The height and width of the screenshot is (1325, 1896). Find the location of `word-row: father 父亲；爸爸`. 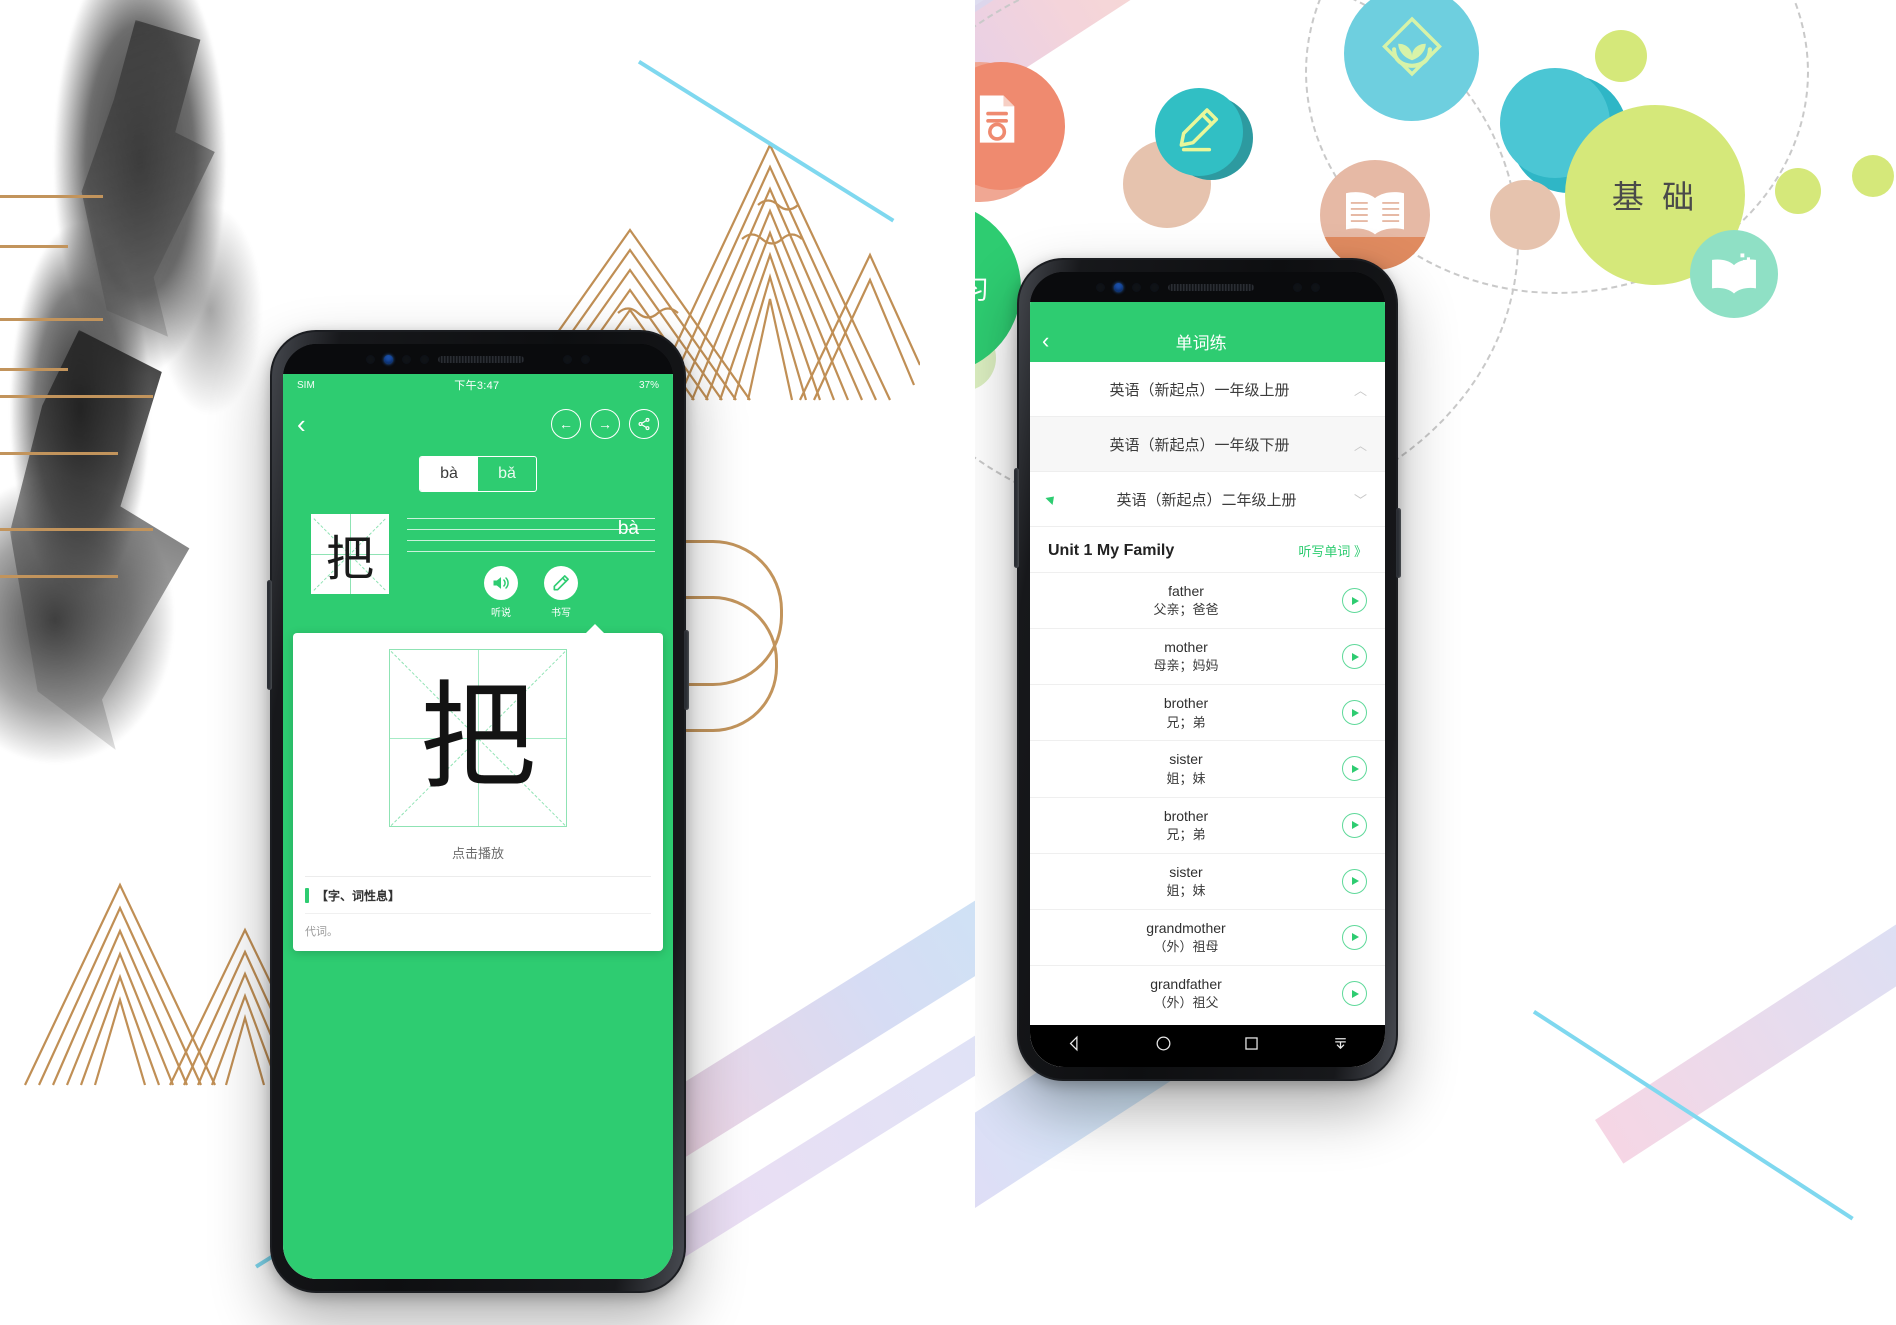

word-row: father 父亲；爸爸 is located at coordinates (1207, 600).